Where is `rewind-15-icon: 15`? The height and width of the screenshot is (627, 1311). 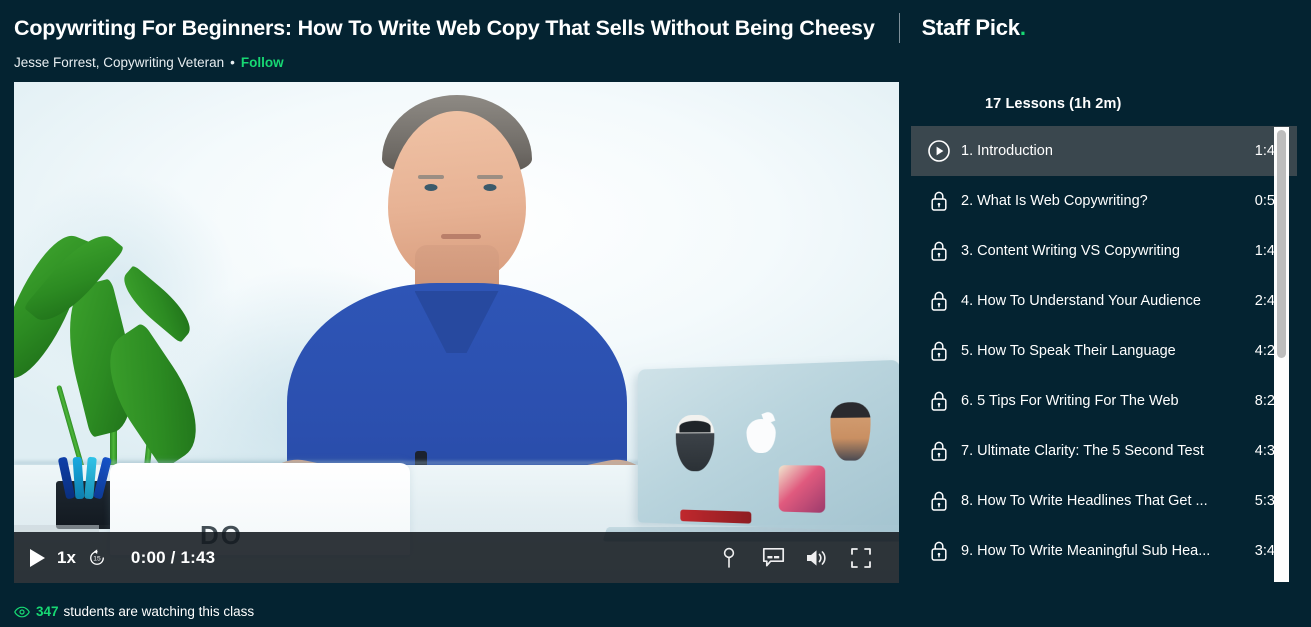 rewind-15-icon: 15 is located at coordinates (97, 556).